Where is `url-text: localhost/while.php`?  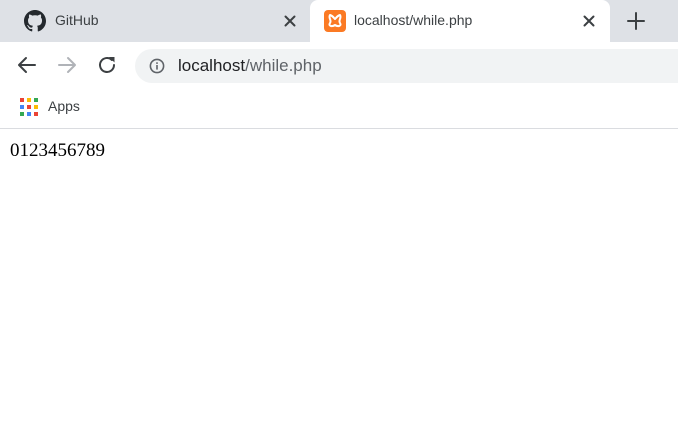 url-text: localhost/while.php is located at coordinates (250, 66).